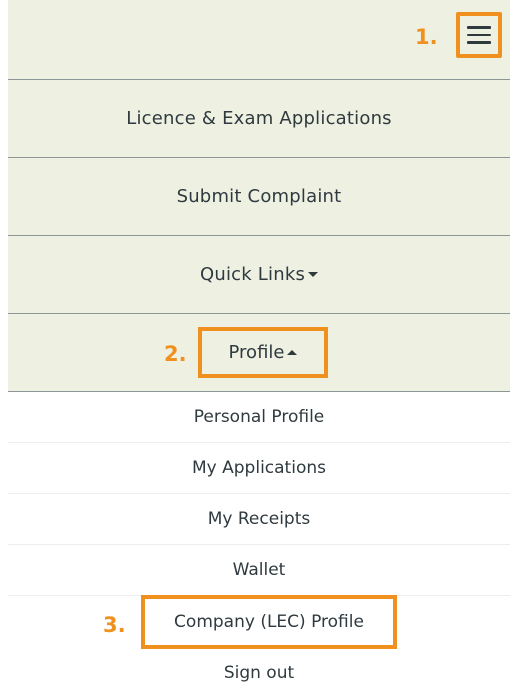 The image size is (510, 693). What do you see at coordinates (259, 570) in the screenshot?
I see `menu-item-wallet: Wallet` at bounding box center [259, 570].